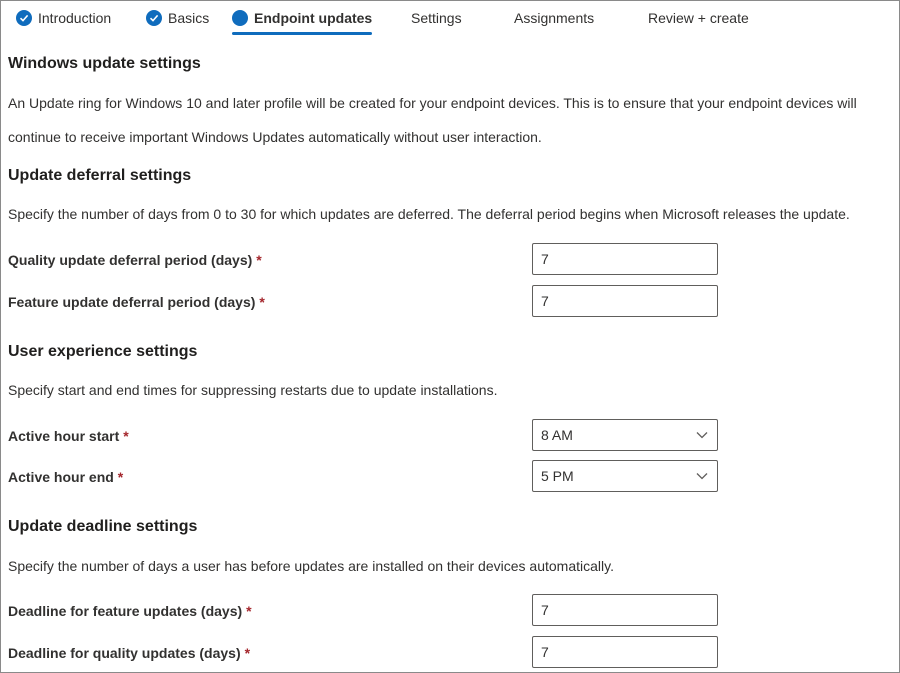 This screenshot has height=673, width=900. I want to click on quality-deadline-input, so click(625, 652).